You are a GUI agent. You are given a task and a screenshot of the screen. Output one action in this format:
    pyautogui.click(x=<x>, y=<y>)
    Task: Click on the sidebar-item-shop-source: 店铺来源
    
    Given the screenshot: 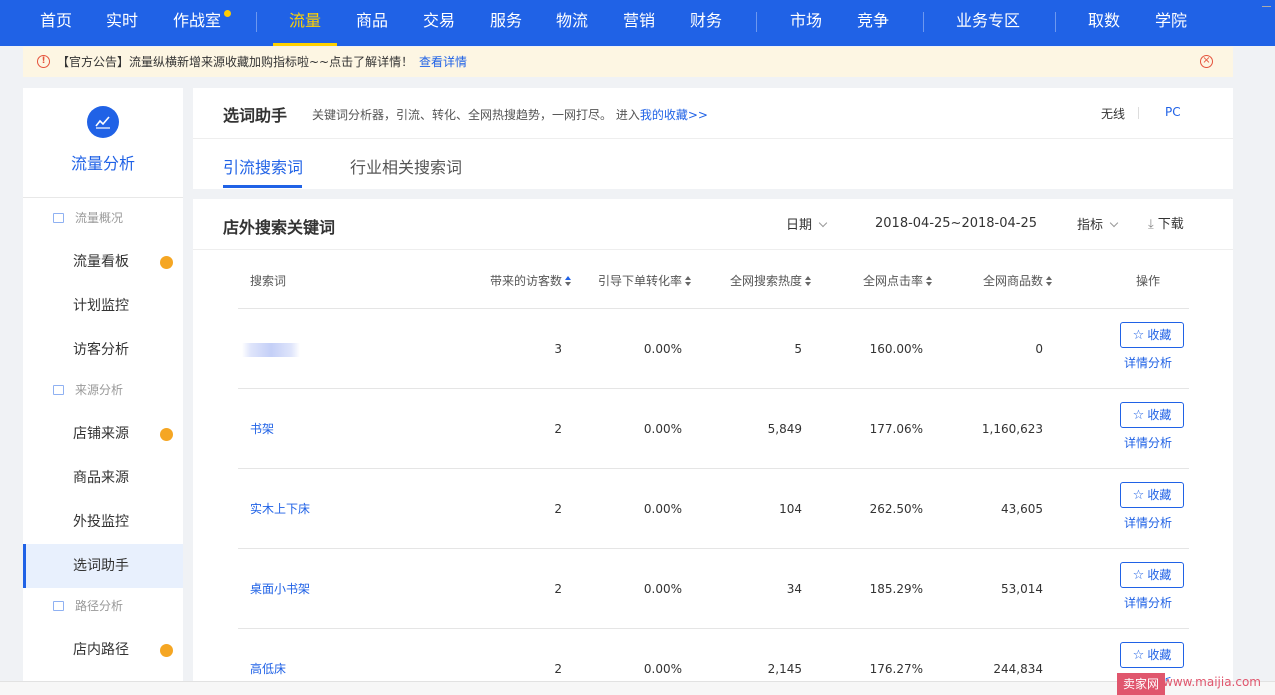 What is the action you would take?
    pyautogui.click(x=103, y=434)
    